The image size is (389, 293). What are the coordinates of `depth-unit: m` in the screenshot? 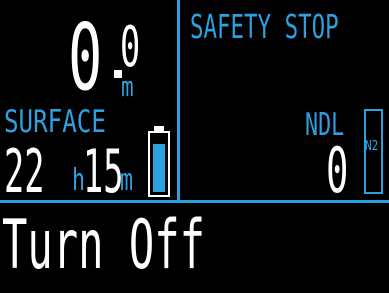 It's located at (127, 86).